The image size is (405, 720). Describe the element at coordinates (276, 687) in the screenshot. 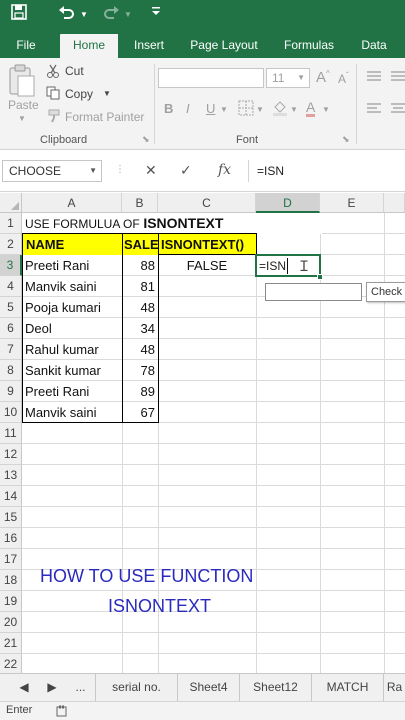

I see `sheet-tab: Sheet12` at that location.